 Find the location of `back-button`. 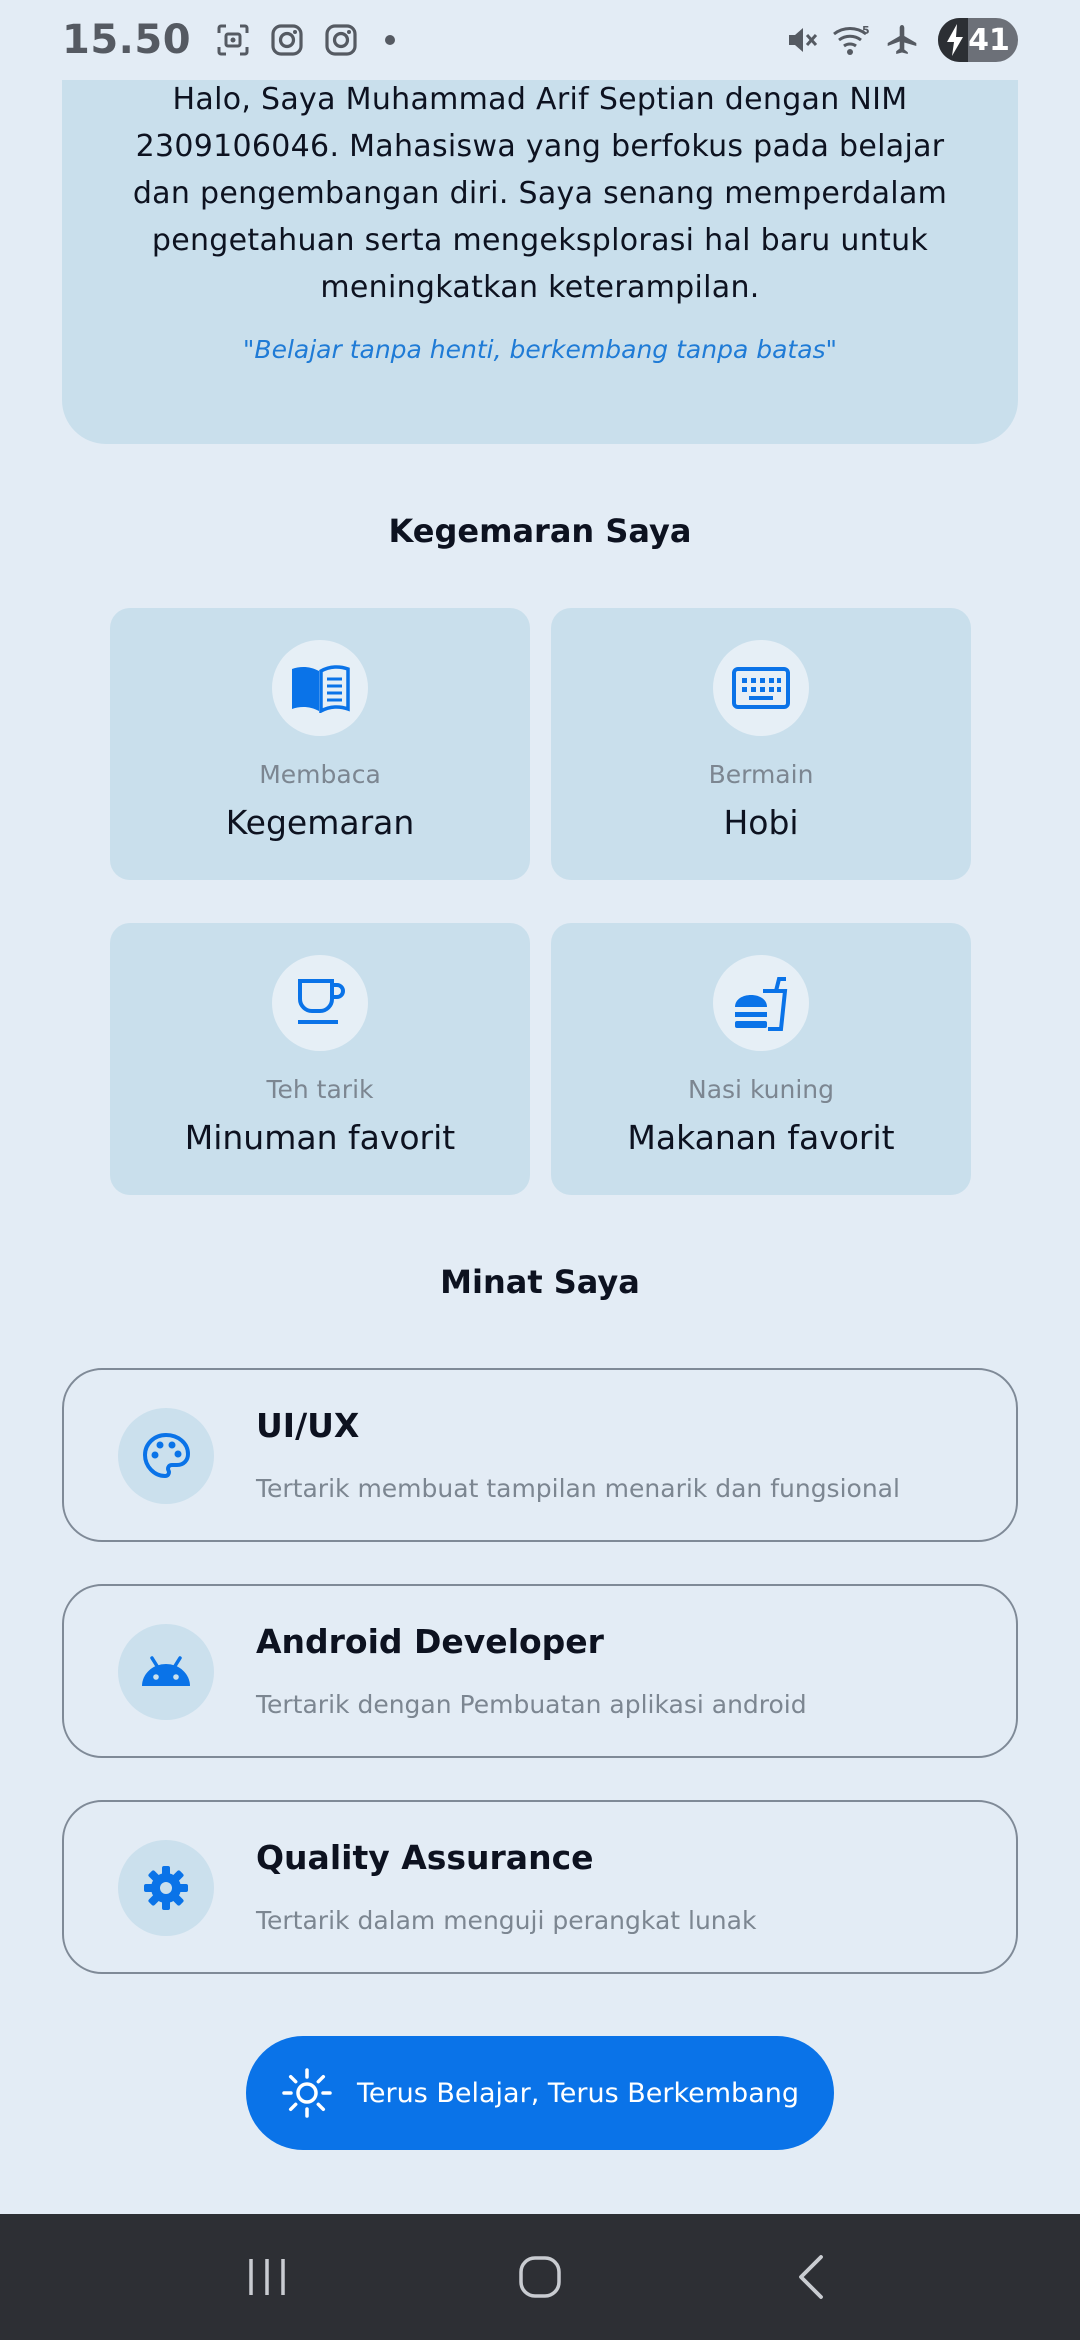

back-button is located at coordinates (813, 2277).